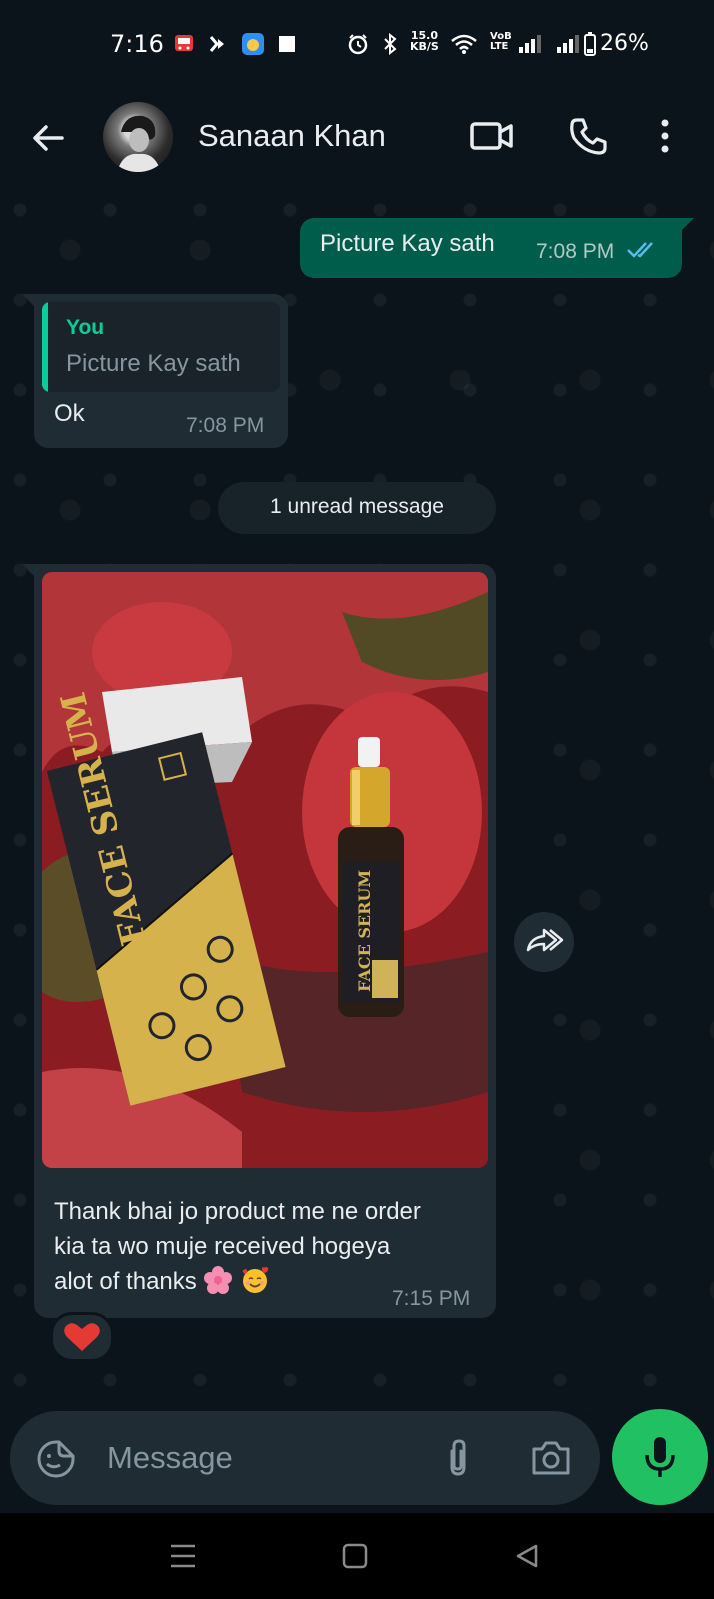 This screenshot has width=714, height=1599. What do you see at coordinates (184, 44) in the screenshot?
I see `transit-app-icon` at bounding box center [184, 44].